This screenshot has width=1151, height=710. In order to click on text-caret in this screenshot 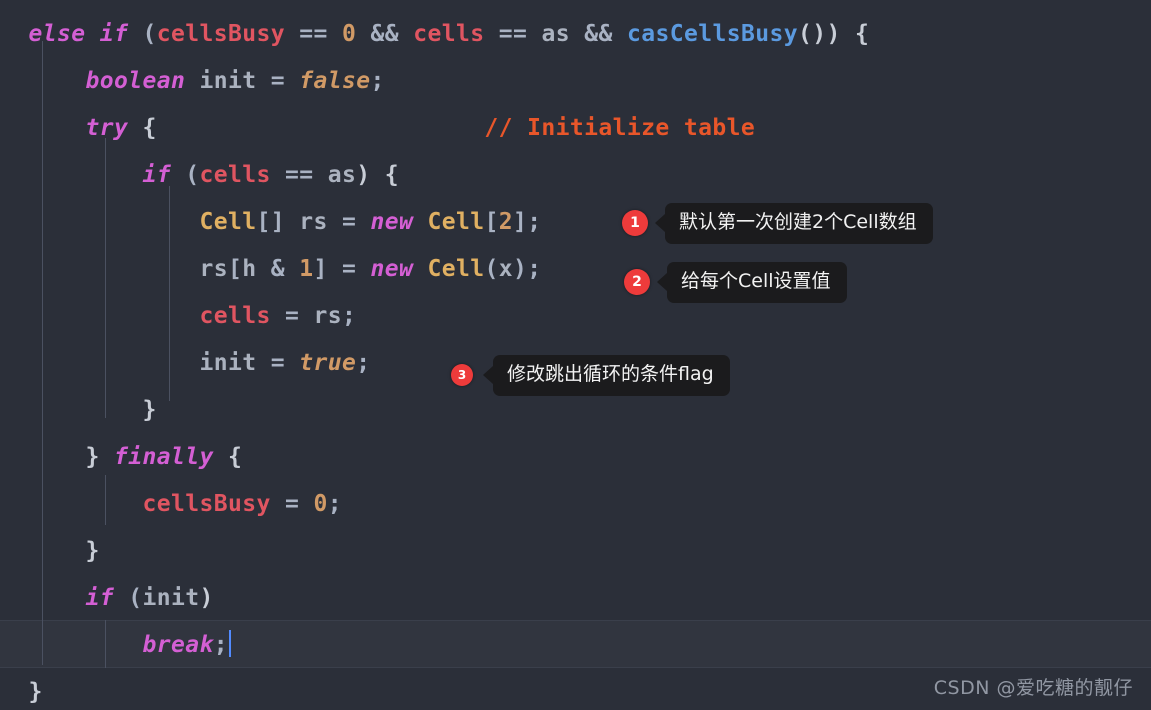, I will do `click(229, 643)`.